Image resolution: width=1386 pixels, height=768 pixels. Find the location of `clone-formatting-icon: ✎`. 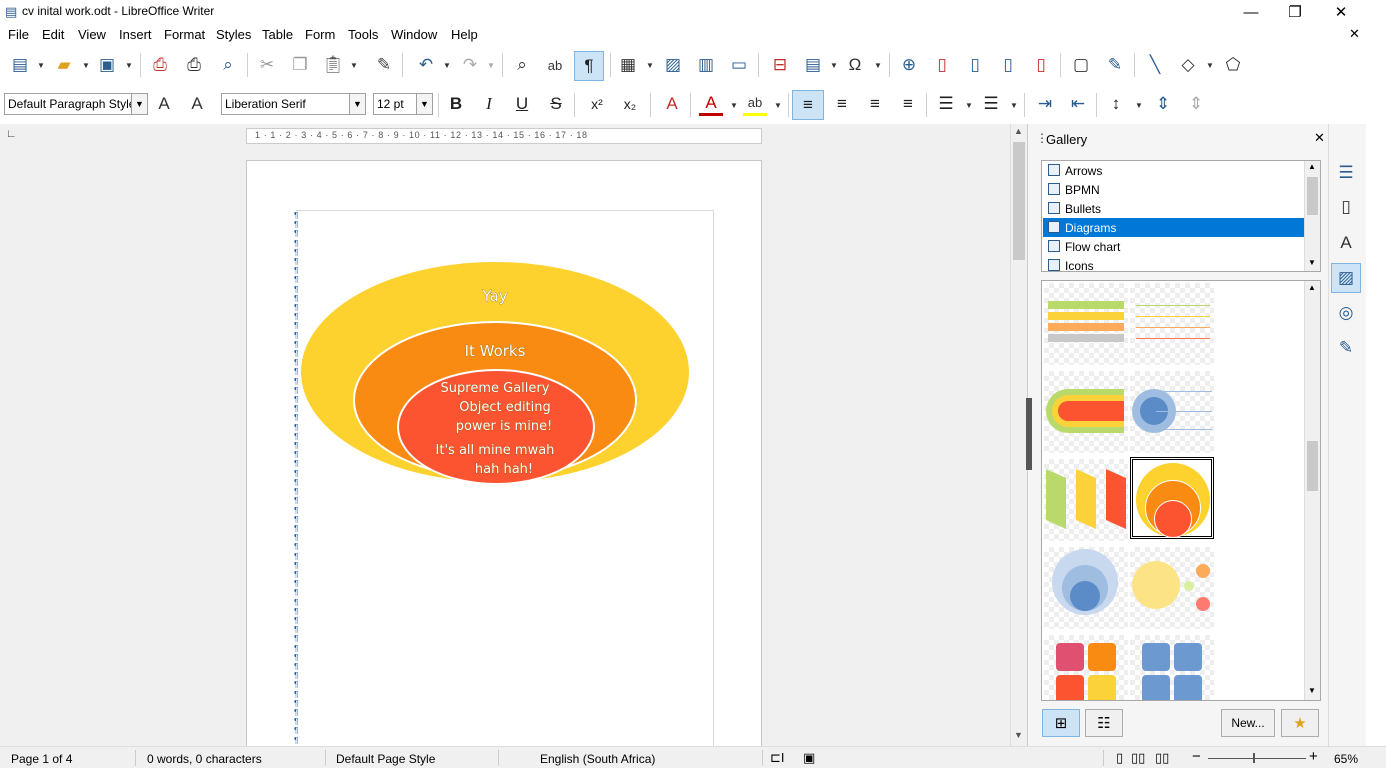

clone-formatting-icon: ✎ is located at coordinates (384, 65).